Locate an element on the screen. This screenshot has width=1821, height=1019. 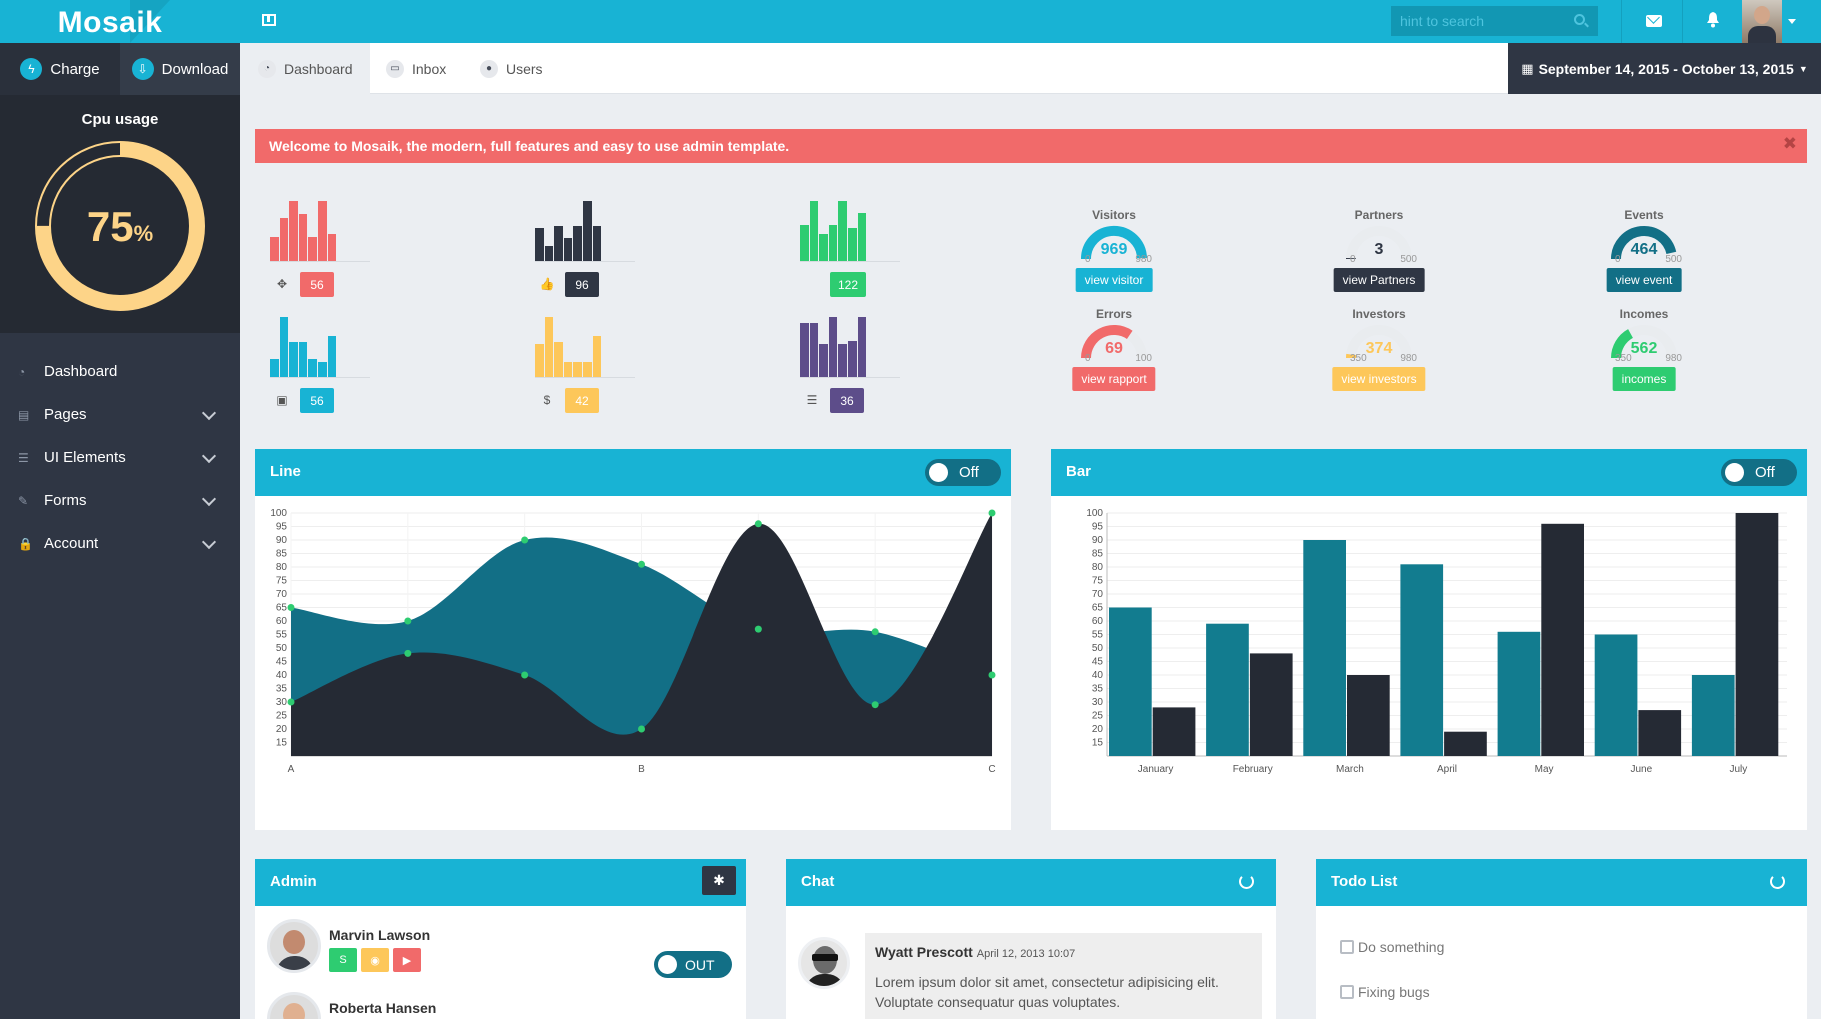
sidebar-item-dashboard: ◔ Dashboard is located at coordinates (120, 371).